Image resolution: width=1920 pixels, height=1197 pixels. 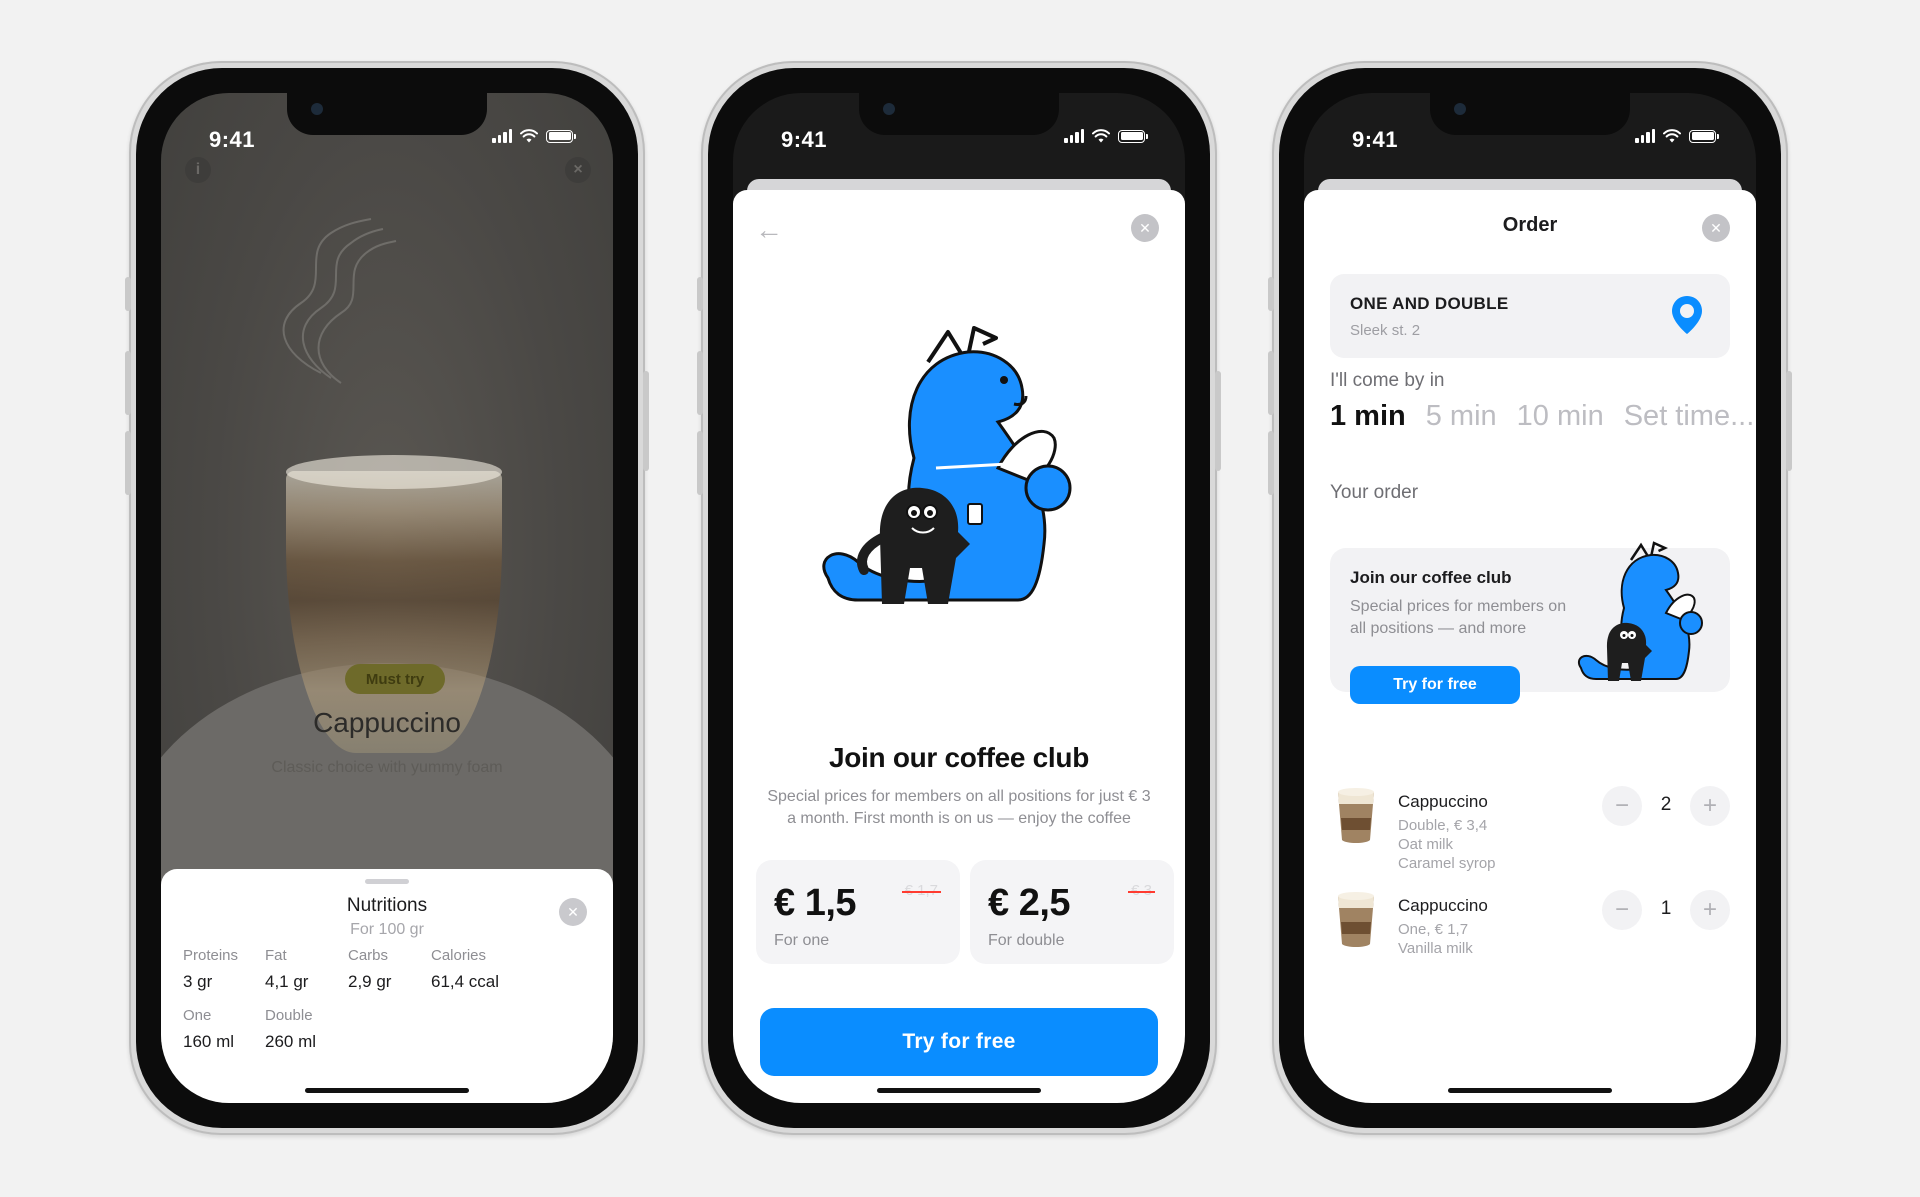 What do you see at coordinates (1560, 416) in the screenshot?
I see `time-option-10min: 10 min` at bounding box center [1560, 416].